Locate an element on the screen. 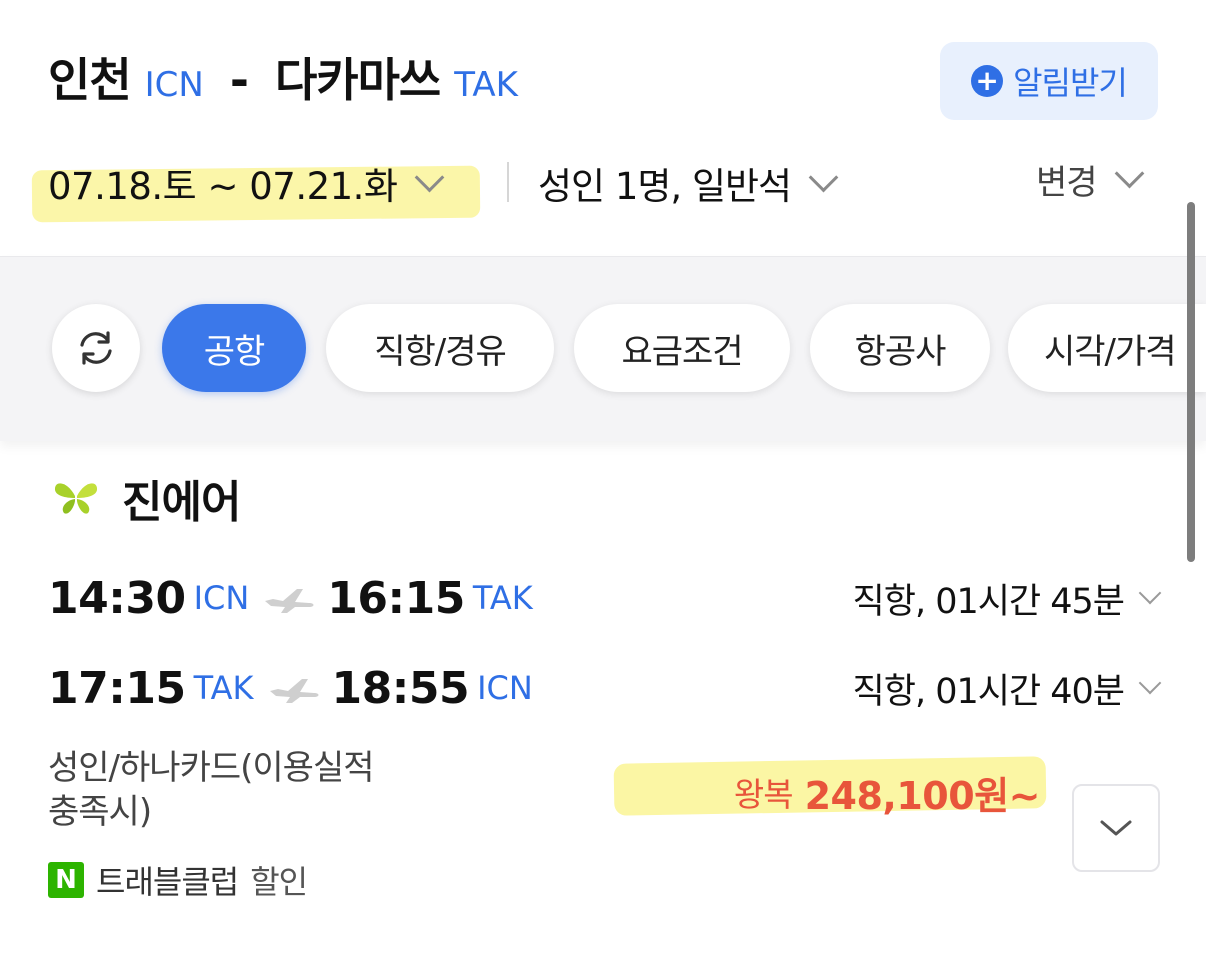 The image size is (1206, 953). filter-chip-airport: 공항 is located at coordinates (234, 348).